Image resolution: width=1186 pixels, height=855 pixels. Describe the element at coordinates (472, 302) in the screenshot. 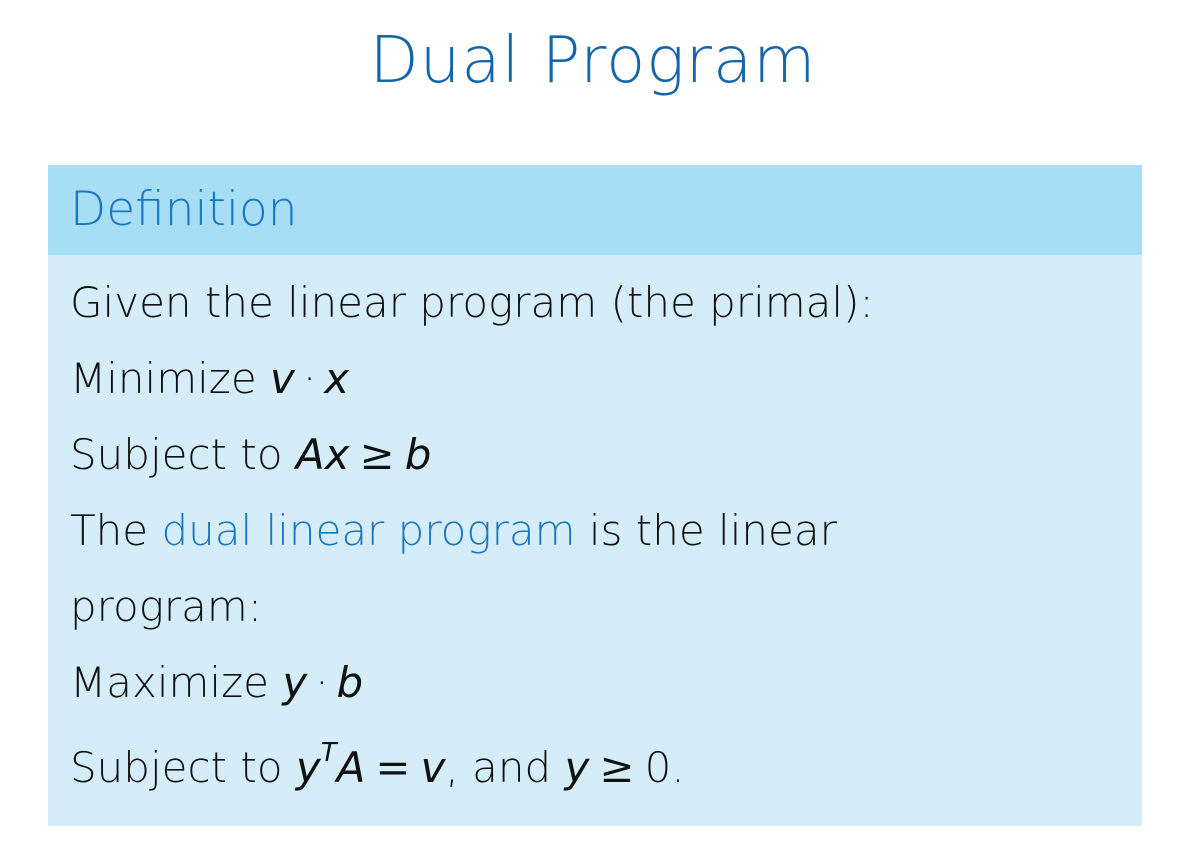

I see `primal-intro-text: Given the linear program (the primal):` at that location.